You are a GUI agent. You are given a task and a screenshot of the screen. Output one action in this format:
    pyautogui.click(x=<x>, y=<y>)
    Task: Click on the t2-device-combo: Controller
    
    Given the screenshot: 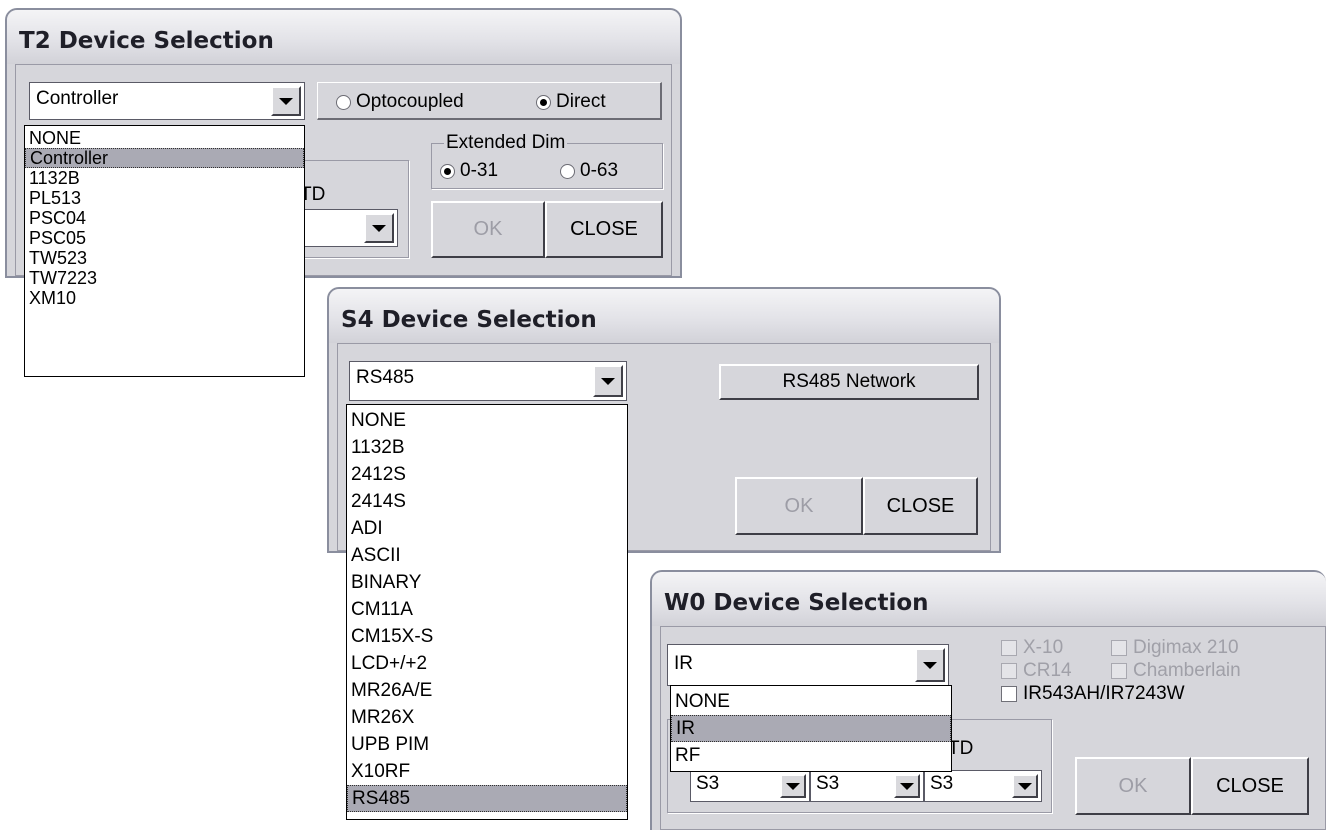 What is the action you would take?
    pyautogui.click(x=167, y=101)
    